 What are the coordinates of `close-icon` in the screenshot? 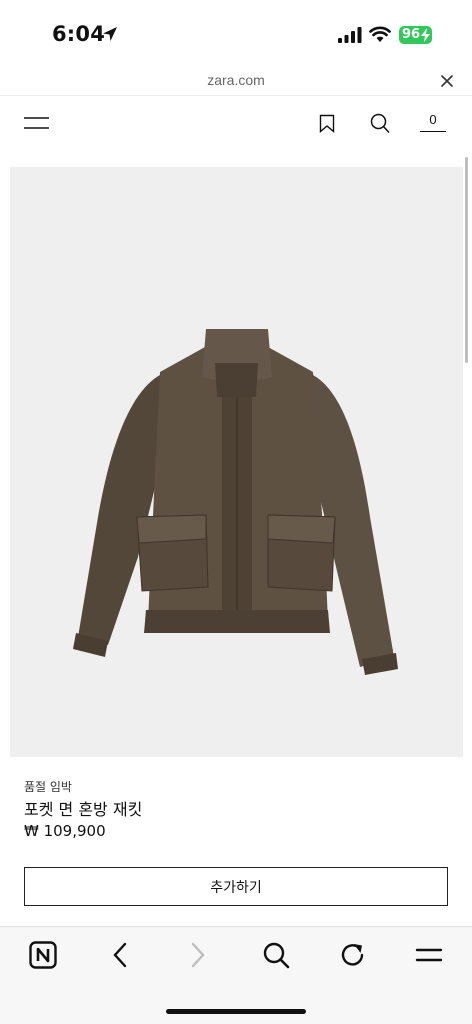 It's located at (447, 81).